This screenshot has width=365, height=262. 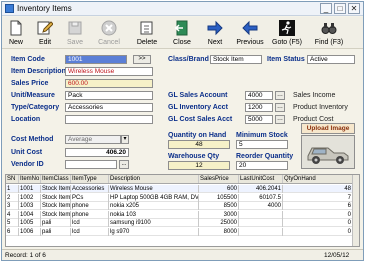 What do you see at coordinates (329, 33) in the screenshot?
I see `find-button: Find (F3)` at bounding box center [329, 33].